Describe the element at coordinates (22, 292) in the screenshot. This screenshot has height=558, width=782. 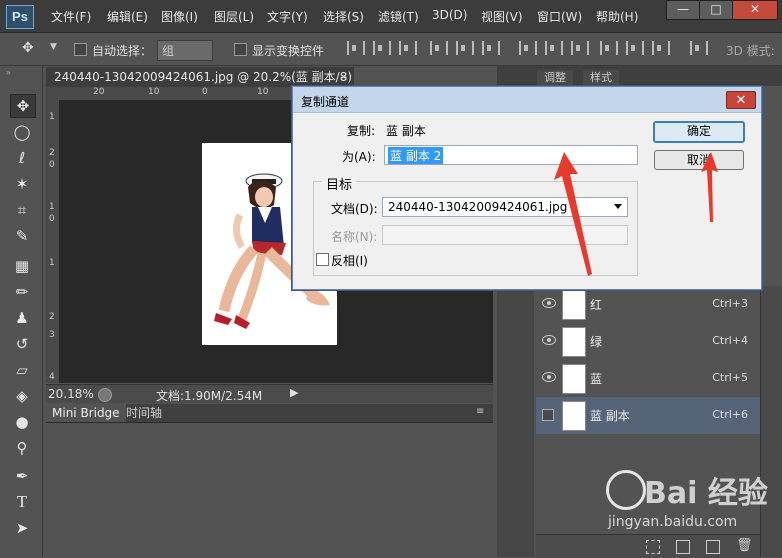
I see `brush-tool: ✏` at that location.